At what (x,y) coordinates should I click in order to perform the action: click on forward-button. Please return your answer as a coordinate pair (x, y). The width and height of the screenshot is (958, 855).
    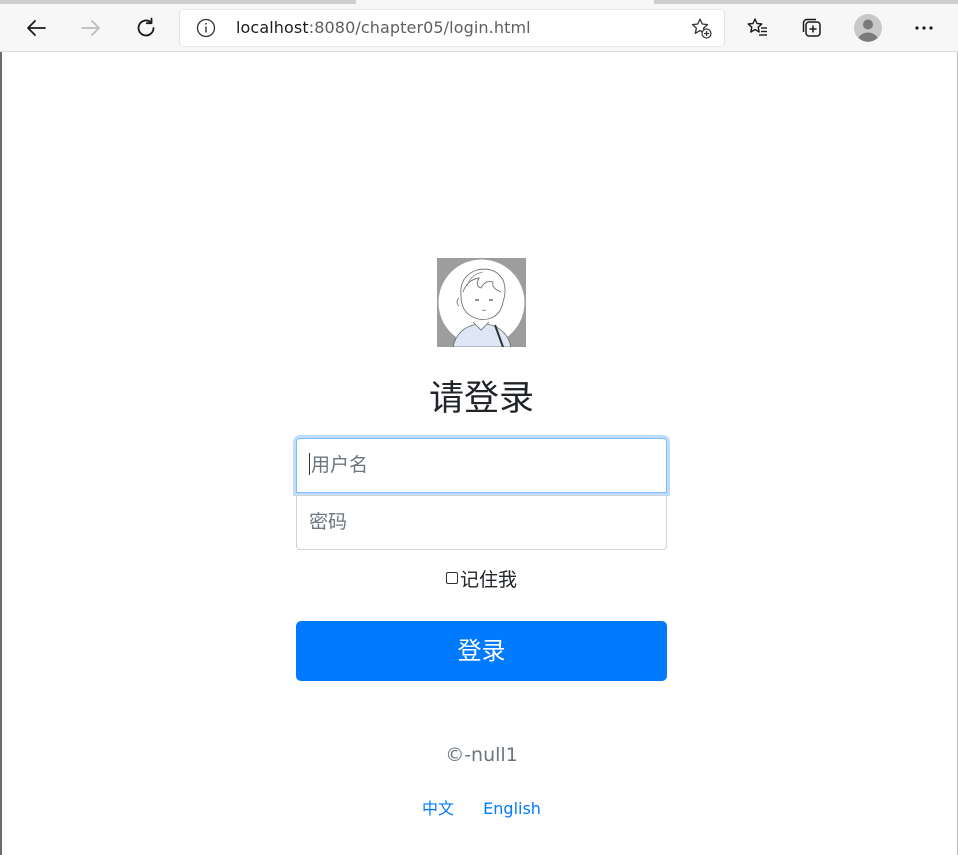
    Looking at the image, I should click on (91, 28).